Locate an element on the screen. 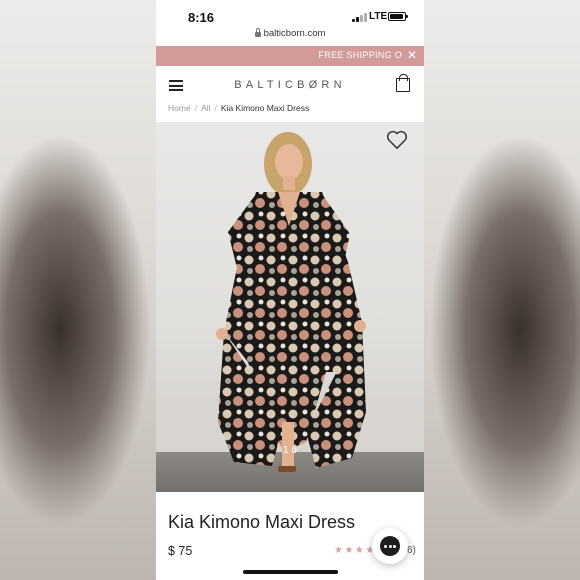 This screenshot has height=580, width=580. breadcrumb-all: All is located at coordinates (205, 108).